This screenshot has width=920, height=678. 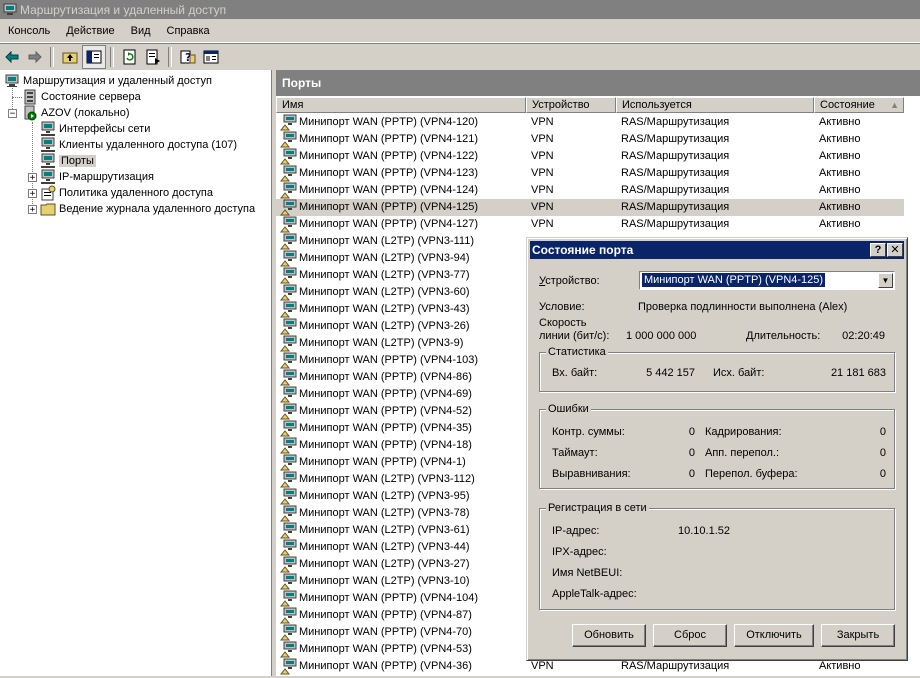 I want to click on forward-arrow-icon, so click(x=35, y=57).